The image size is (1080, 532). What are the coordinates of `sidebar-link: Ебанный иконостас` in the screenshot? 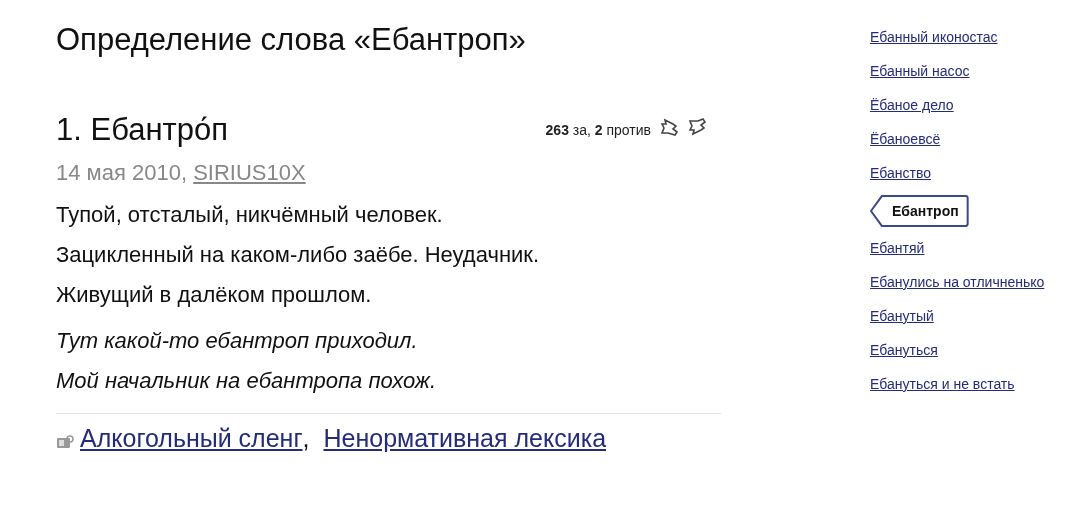 It's located at (934, 37).